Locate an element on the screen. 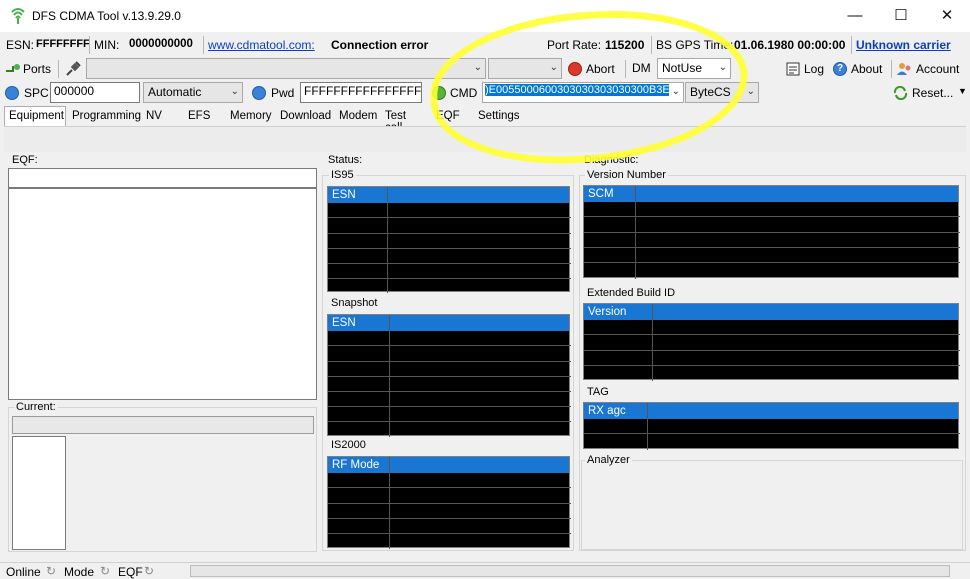 Image resolution: width=970 pixels, height=579 pixels. mode-status: Mode is located at coordinates (79, 572).